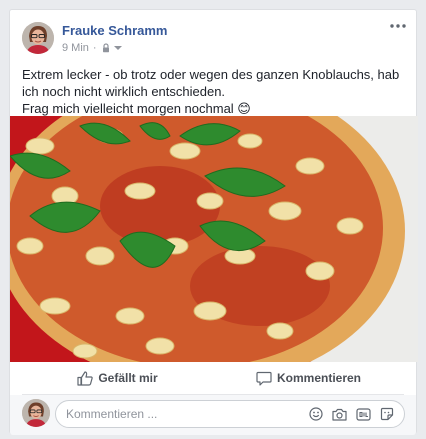  I want to click on speech-bubble-icon, so click(264, 378).